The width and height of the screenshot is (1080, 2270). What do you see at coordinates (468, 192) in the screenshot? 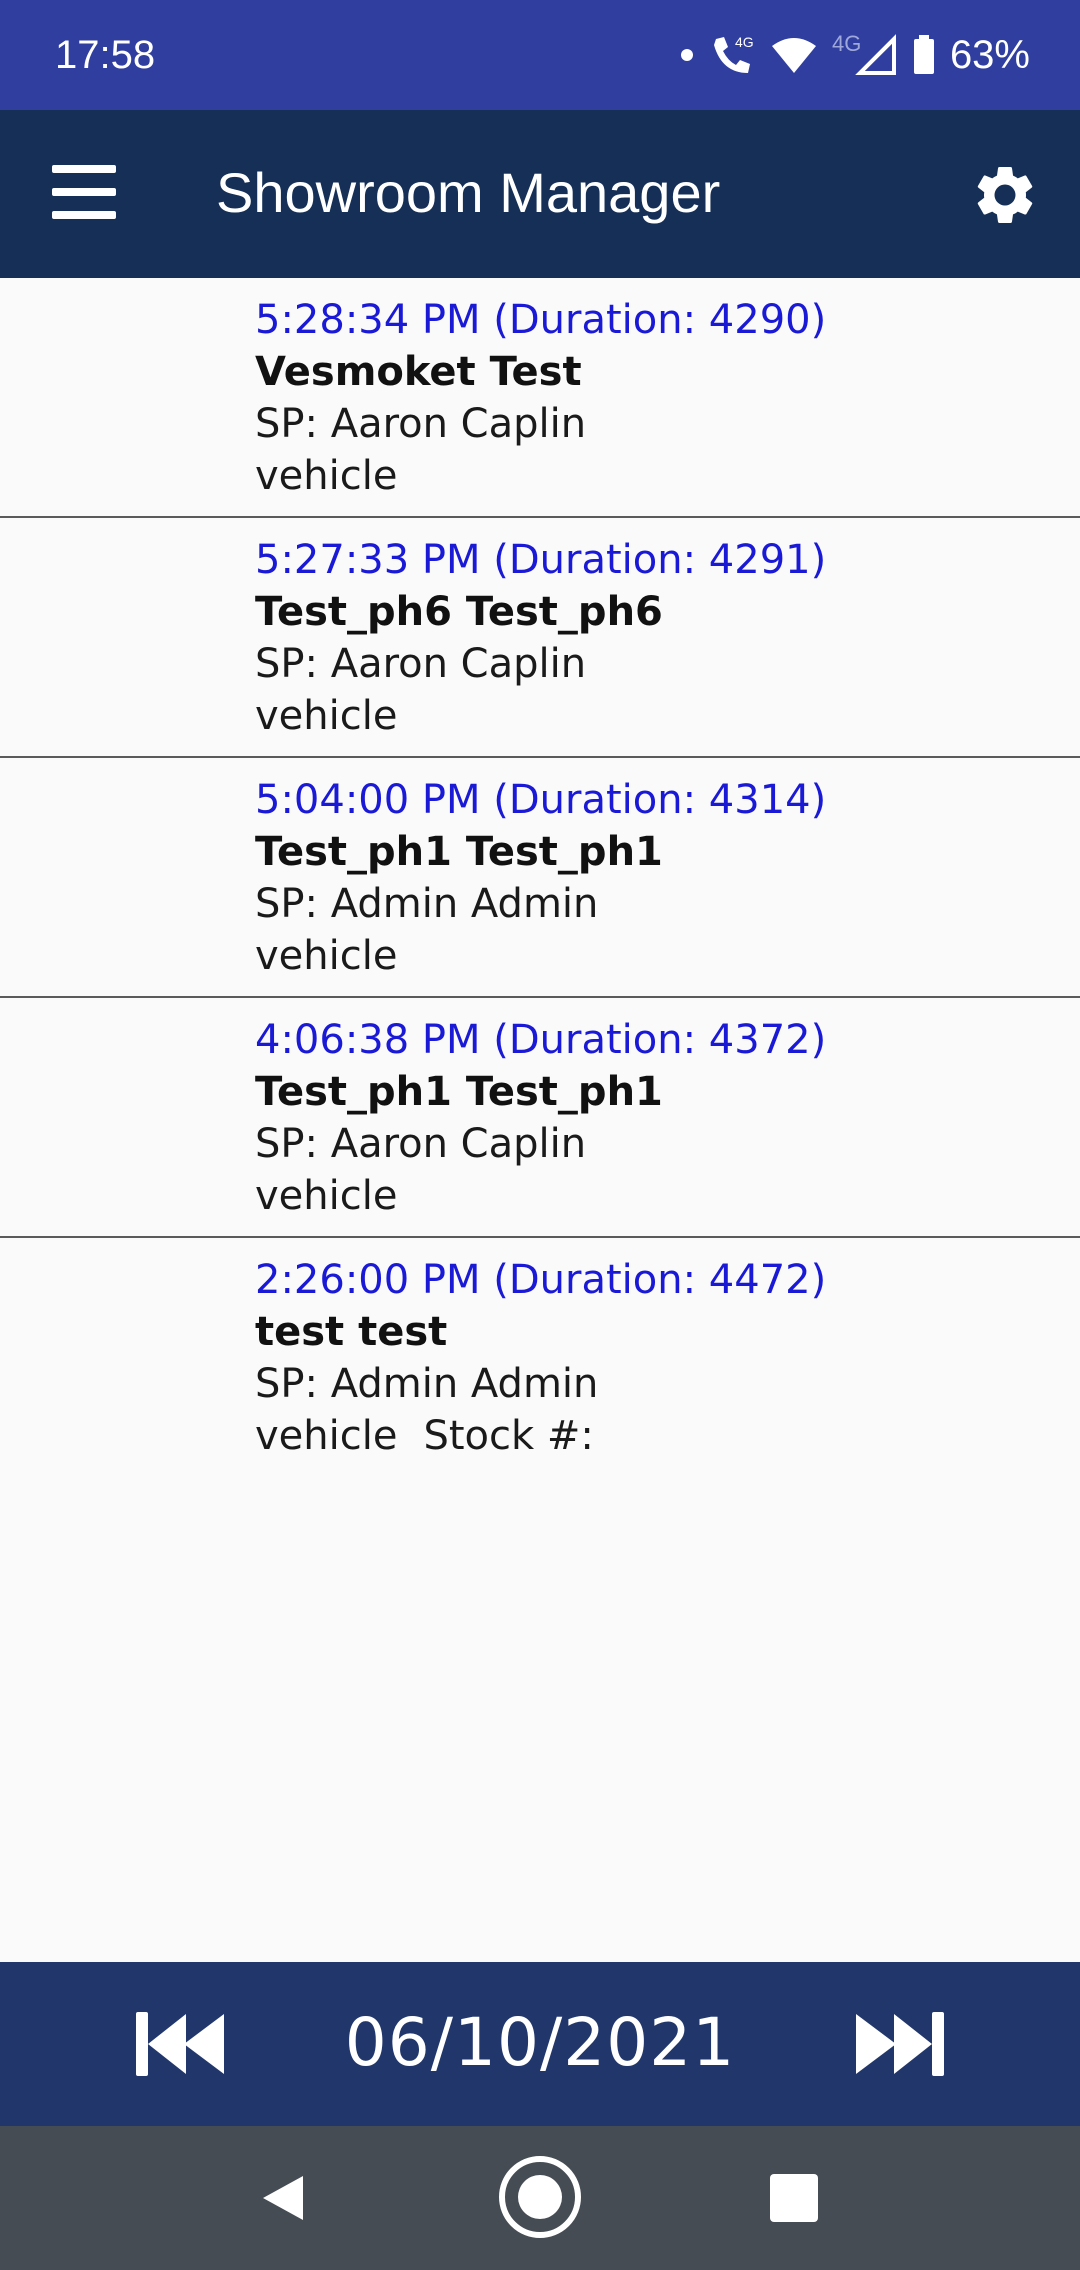
I see `app-title: Showroom Manager` at bounding box center [468, 192].